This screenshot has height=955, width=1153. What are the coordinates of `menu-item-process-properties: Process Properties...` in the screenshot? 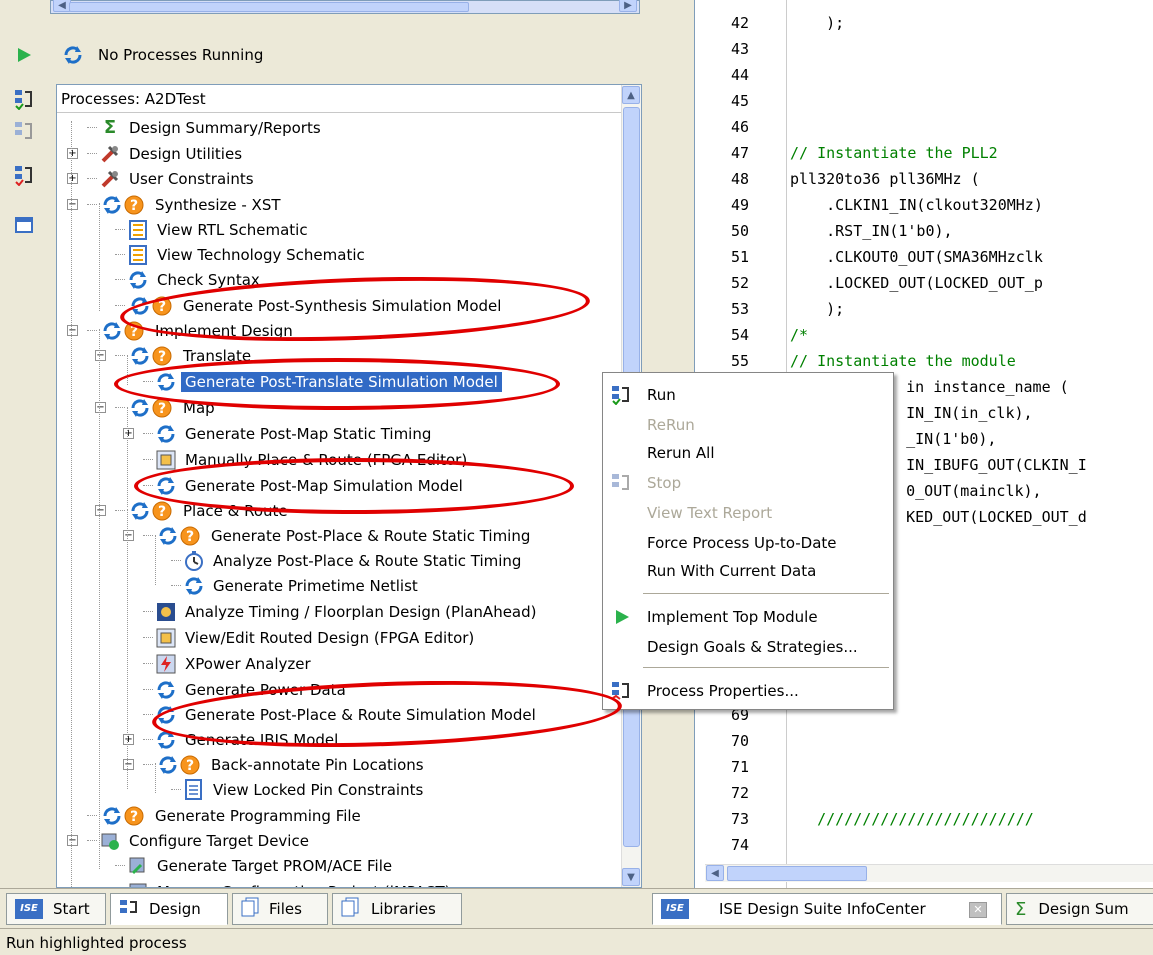 It's located at (748, 691).